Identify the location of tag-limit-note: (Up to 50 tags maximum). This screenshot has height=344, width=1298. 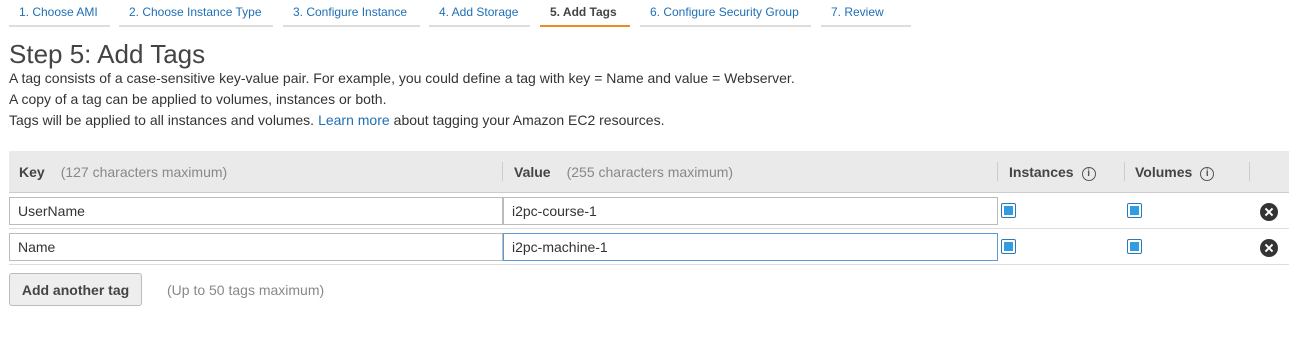
(246, 290).